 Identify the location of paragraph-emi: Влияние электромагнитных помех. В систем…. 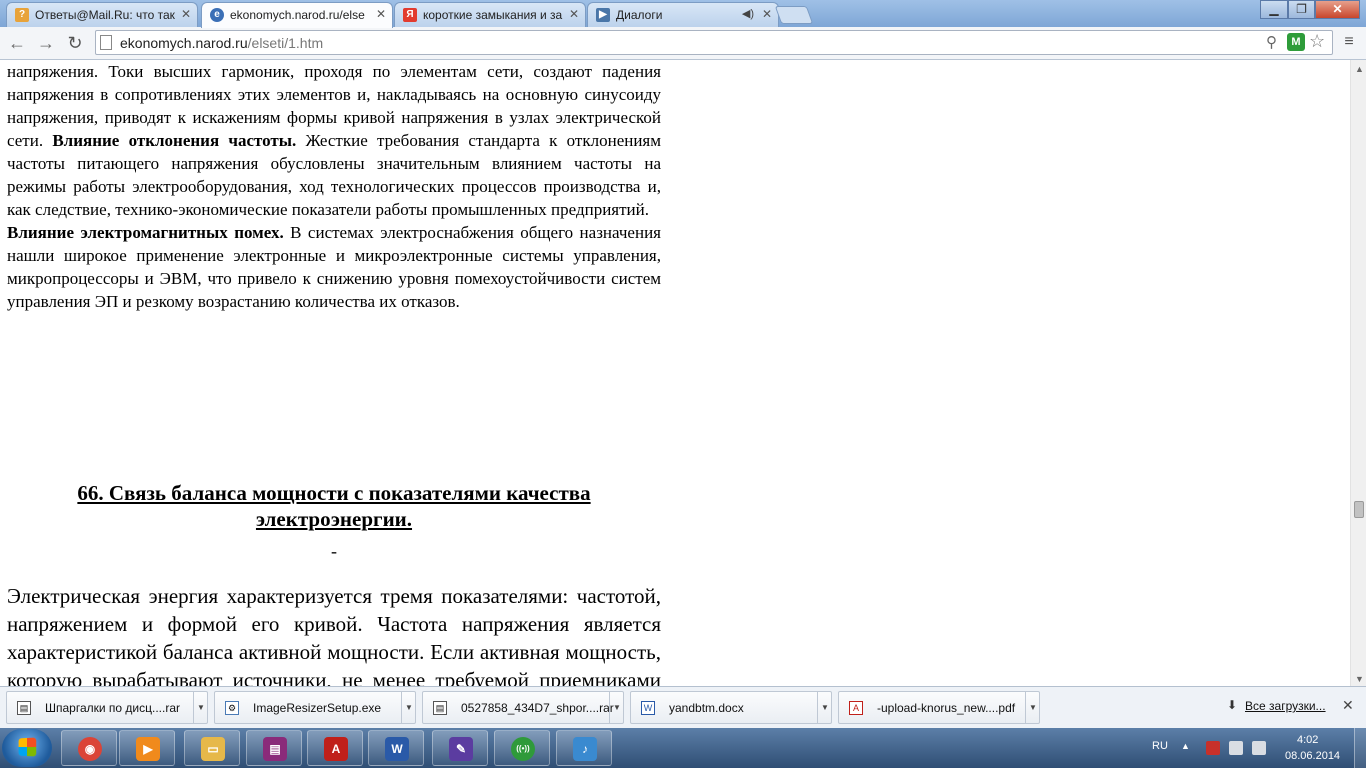
(334, 267).